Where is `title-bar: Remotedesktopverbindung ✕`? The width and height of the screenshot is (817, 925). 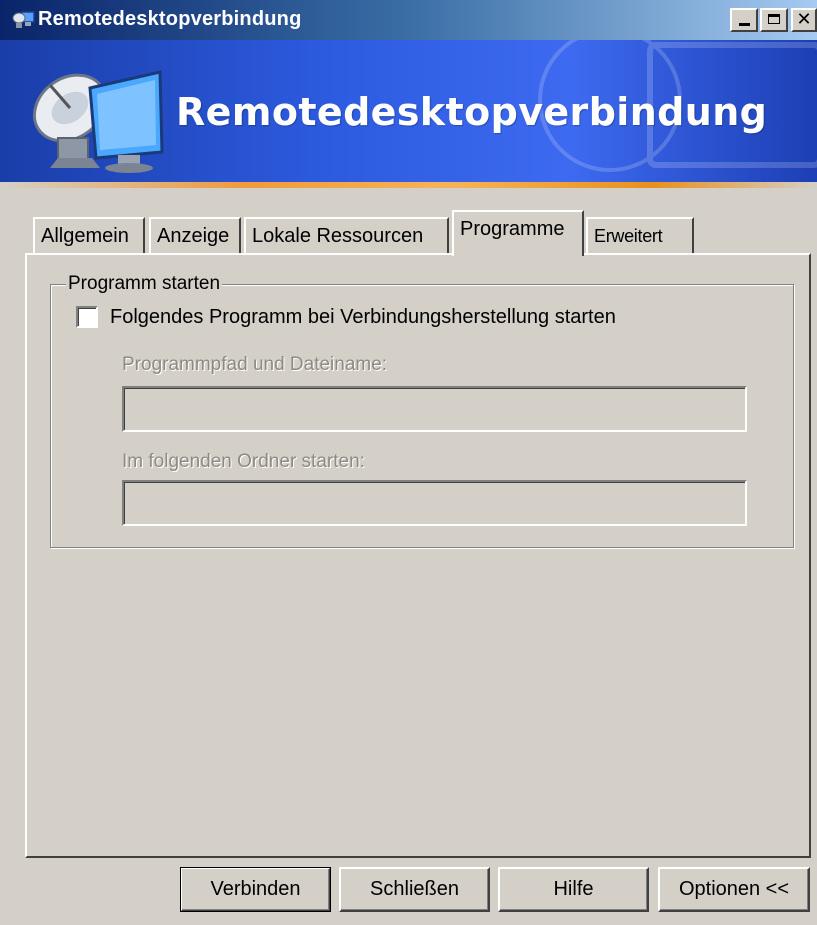 title-bar: Remotedesktopverbindung ✕ is located at coordinates (408, 20).